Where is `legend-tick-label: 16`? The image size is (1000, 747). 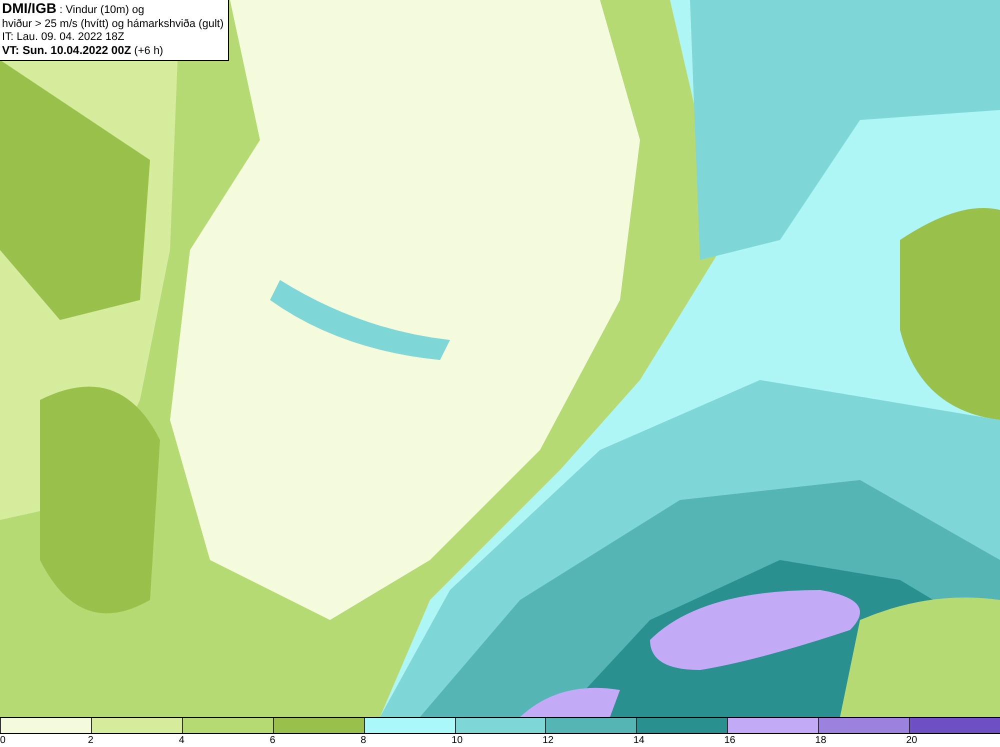
legend-tick-label: 16 is located at coordinates (730, 740).